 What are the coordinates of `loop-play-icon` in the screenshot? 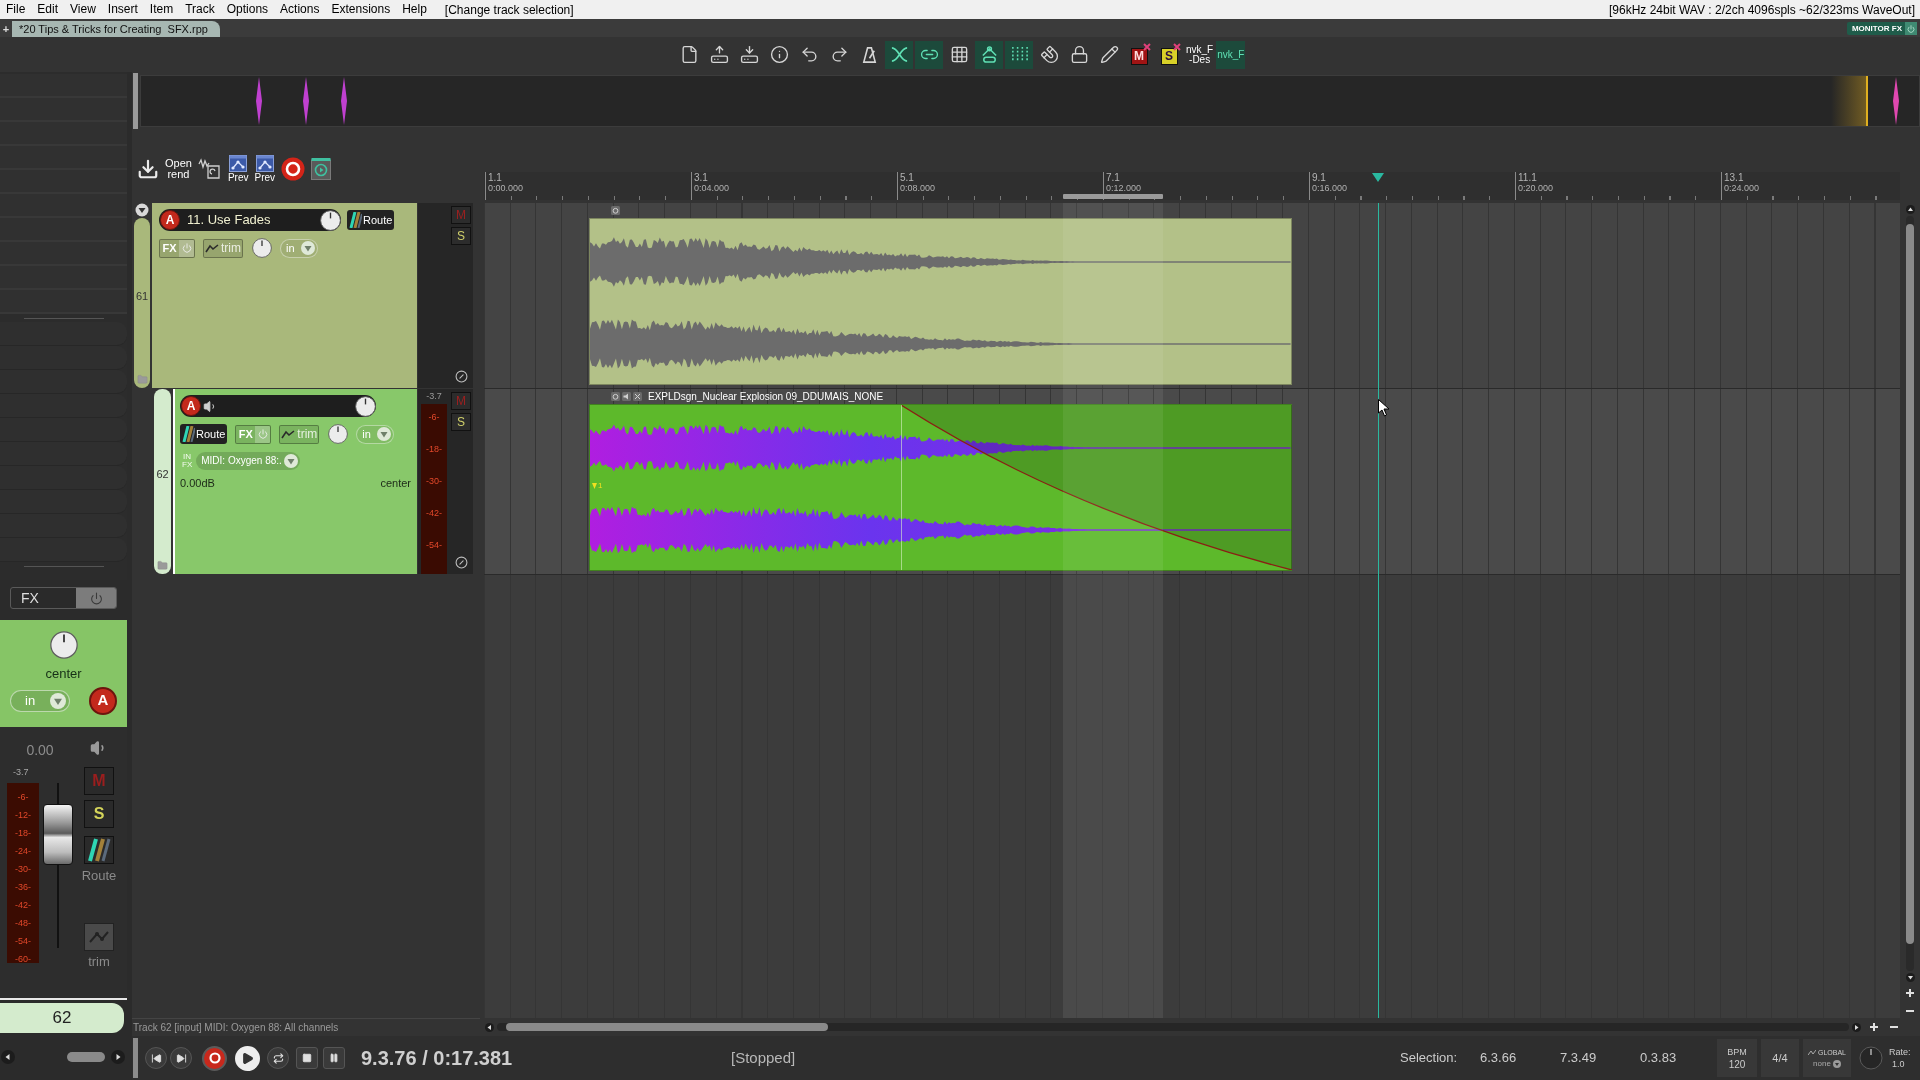 It's located at (321, 169).